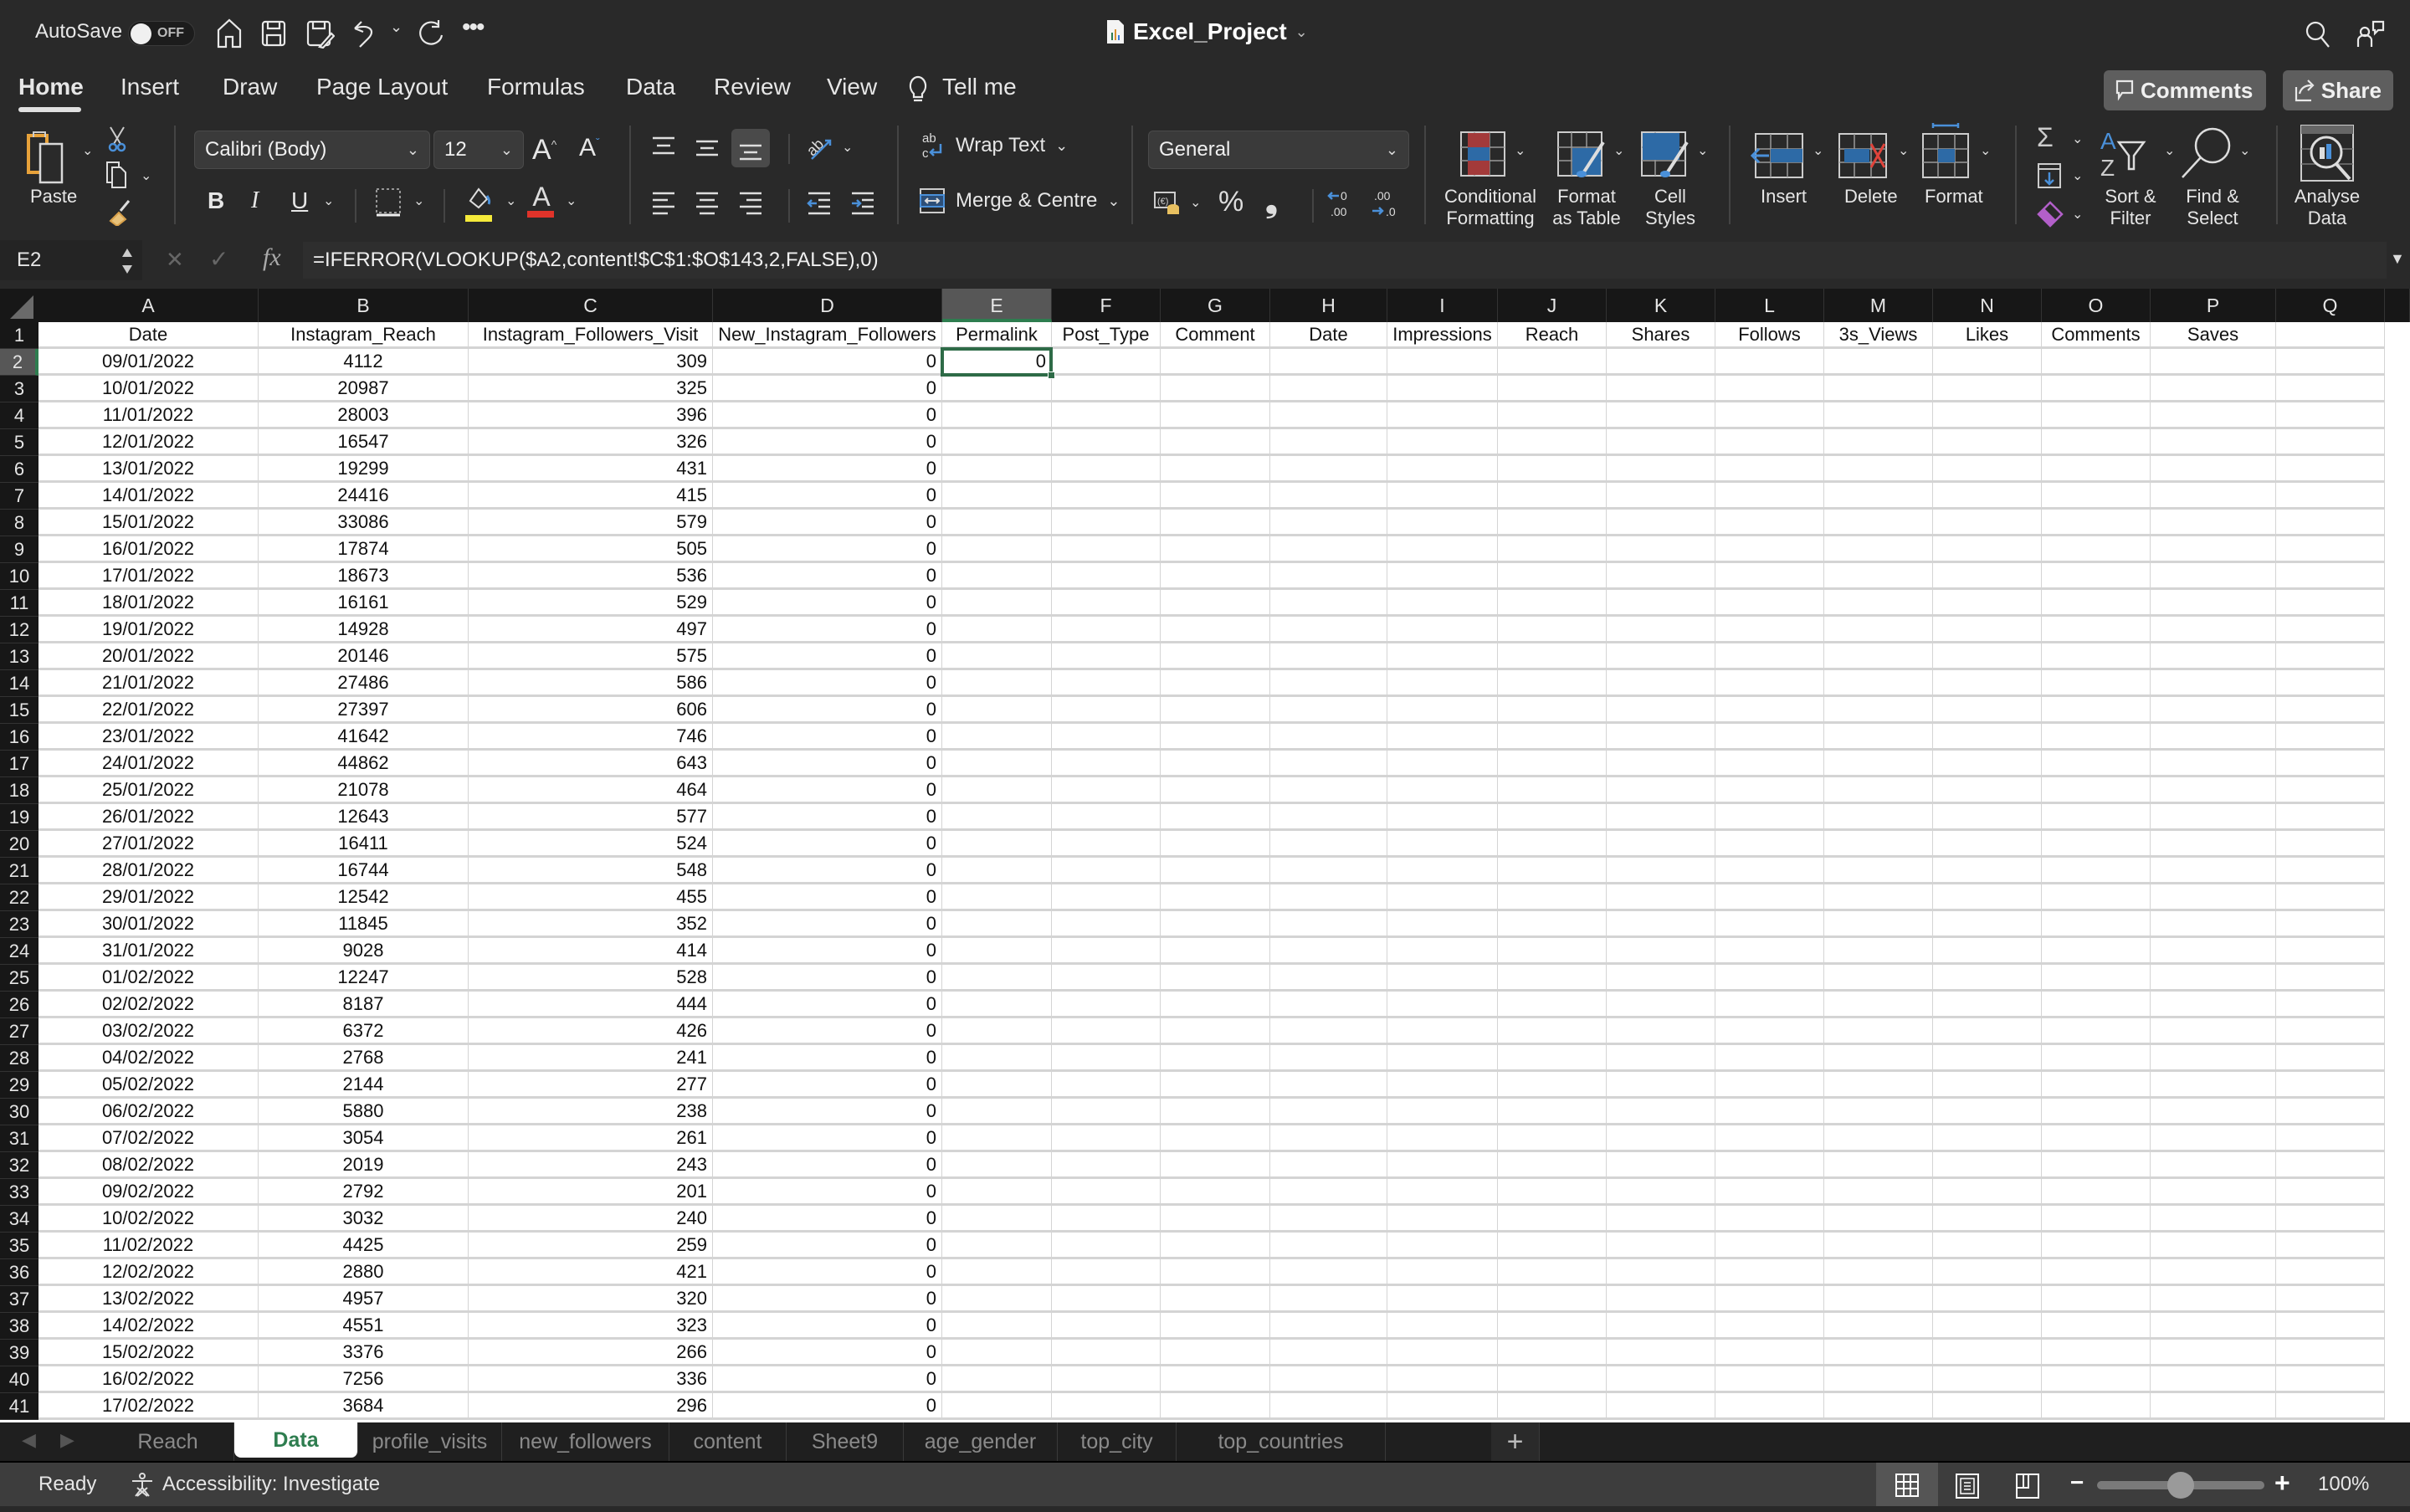  Describe the element at coordinates (364, 523) in the screenshot. I see `cell-b: 33086` at that location.